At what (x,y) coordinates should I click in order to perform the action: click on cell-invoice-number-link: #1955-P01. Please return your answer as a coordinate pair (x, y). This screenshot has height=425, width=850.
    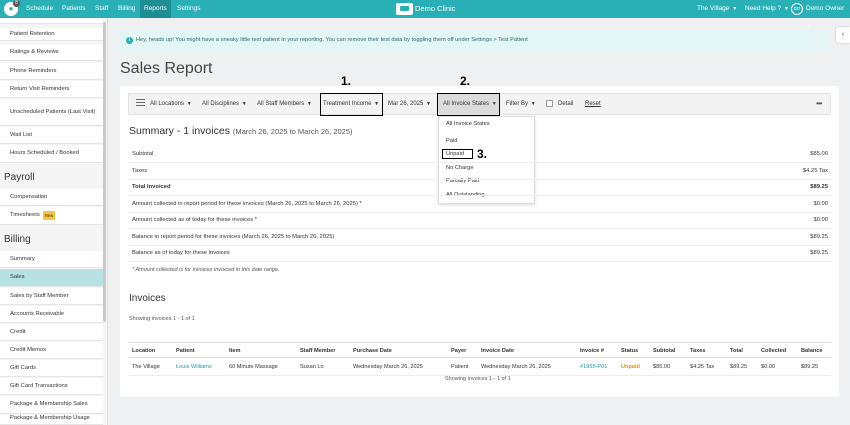
    Looking at the image, I should click on (593, 367).